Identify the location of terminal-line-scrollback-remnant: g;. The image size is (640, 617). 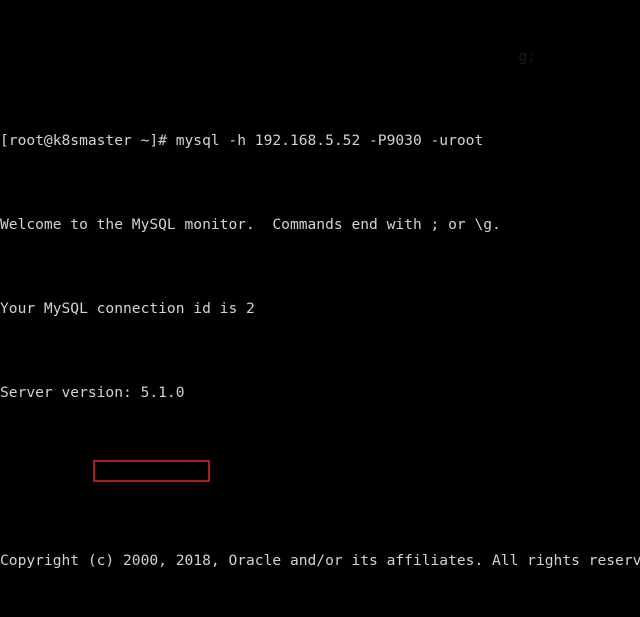
(268, 56).